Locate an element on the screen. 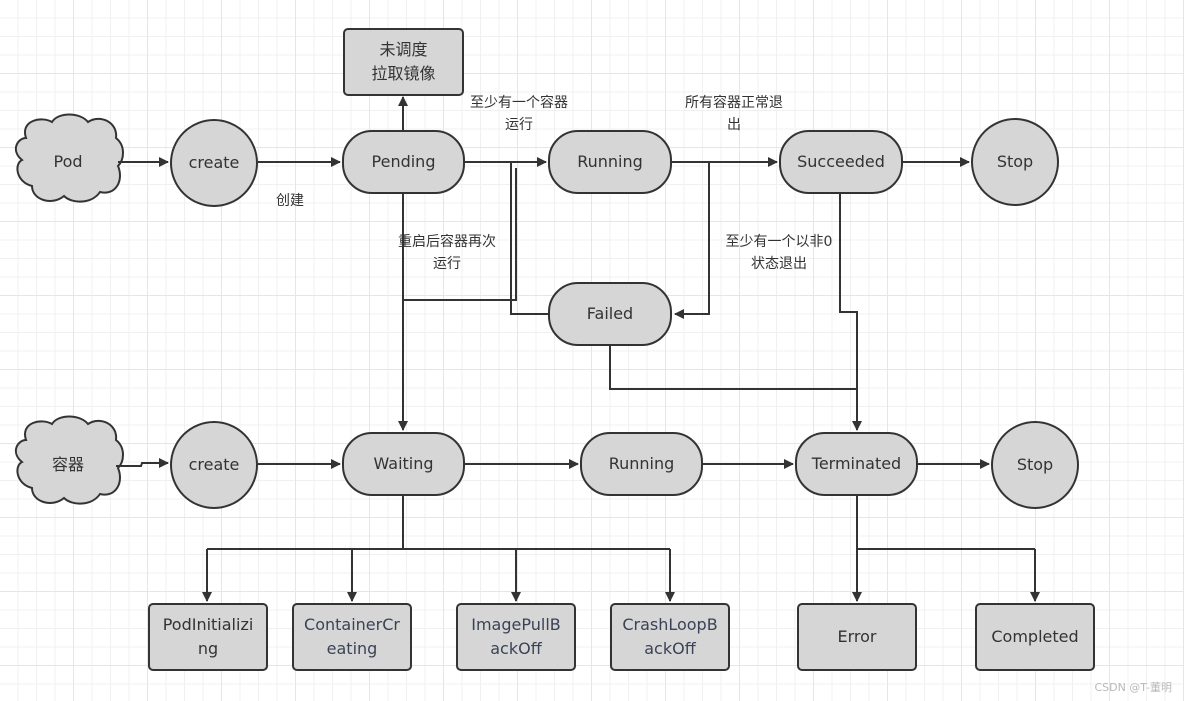  waiting-reason-containercreating: ContainerCr eating is located at coordinates (352, 637).